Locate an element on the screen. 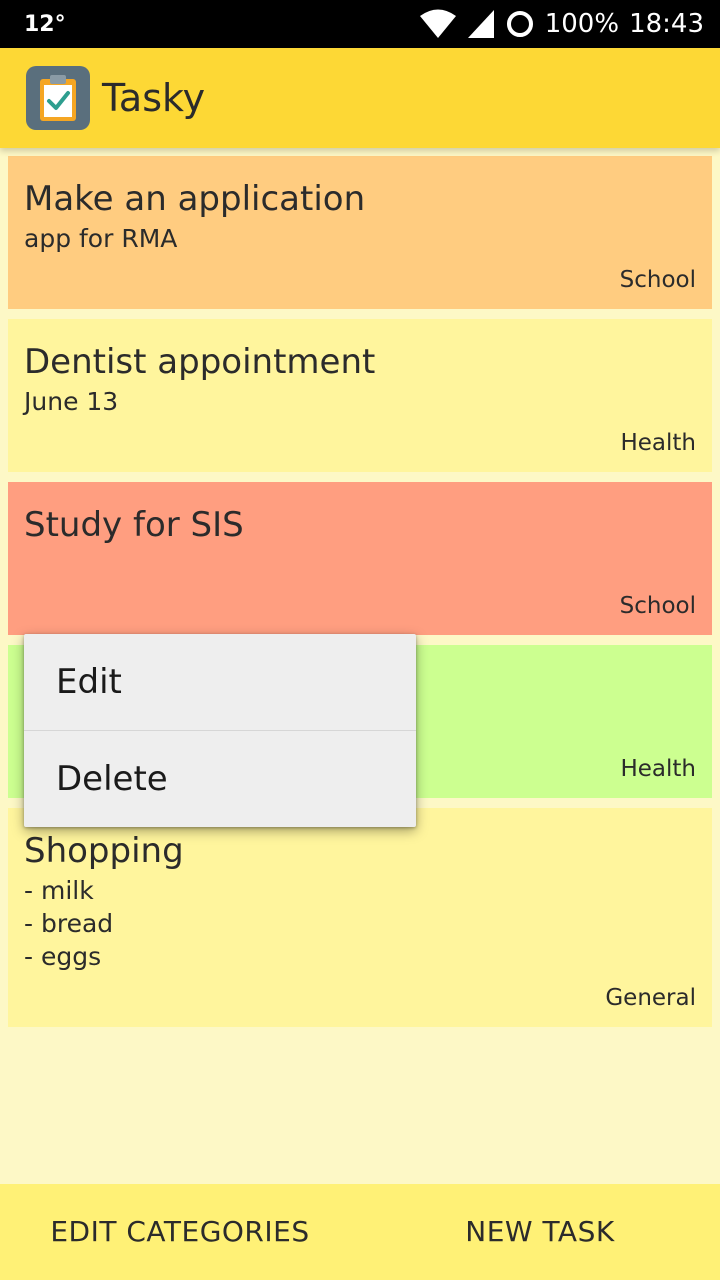  clock: 18:43 is located at coordinates (666, 24).